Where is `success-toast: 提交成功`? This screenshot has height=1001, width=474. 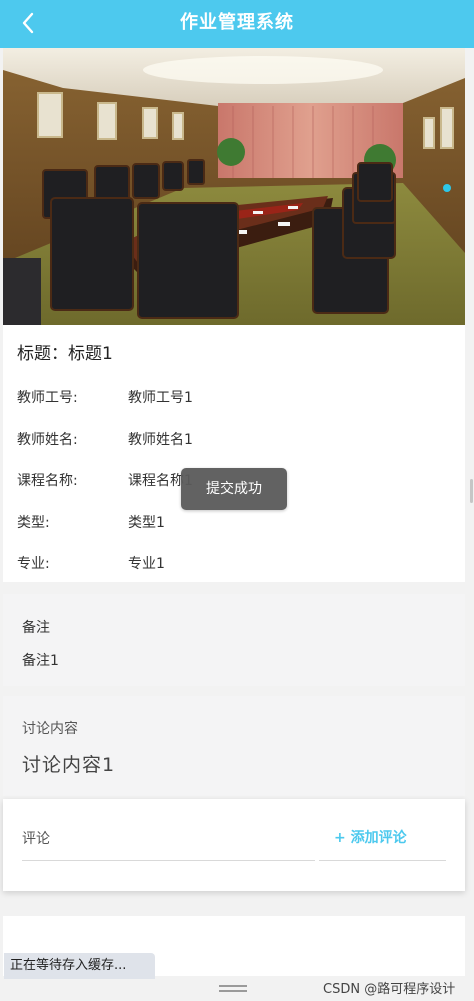
success-toast: 提交成功 is located at coordinates (234, 489).